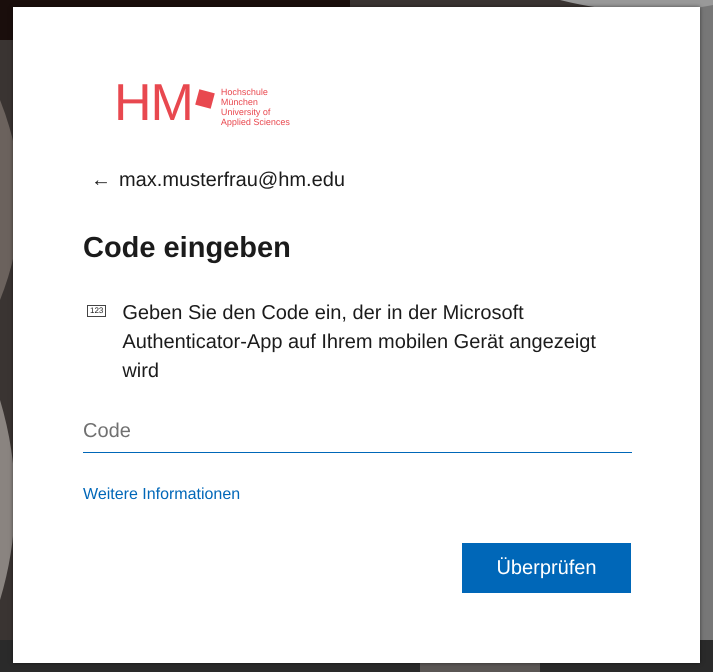 Image resolution: width=713 pixels, height=672 pixels. I want to click on account-email: max.musterfrau@hm.edu, so click(232, 180).